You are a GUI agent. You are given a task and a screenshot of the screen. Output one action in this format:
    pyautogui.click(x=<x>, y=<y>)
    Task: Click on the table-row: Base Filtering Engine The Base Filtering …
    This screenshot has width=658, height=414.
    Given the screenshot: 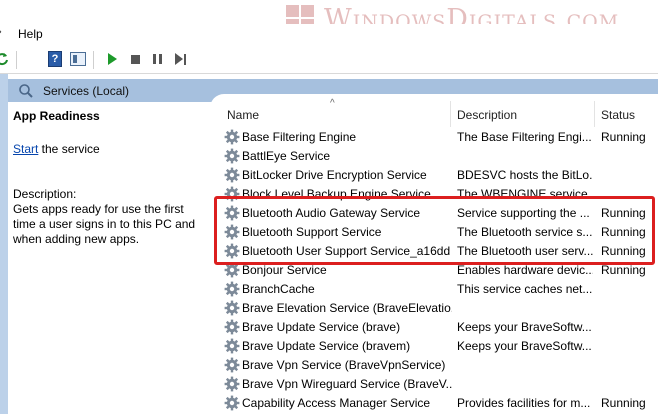 What is the action you would take?
    pyautogui.click(x=439, y=136)
    